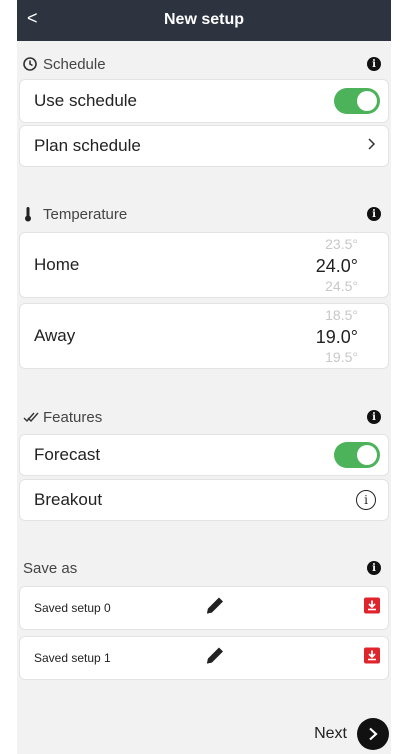  Describe the element at coordinates (351, 734) in the screenshot. I see `next-control: Next` at that location.